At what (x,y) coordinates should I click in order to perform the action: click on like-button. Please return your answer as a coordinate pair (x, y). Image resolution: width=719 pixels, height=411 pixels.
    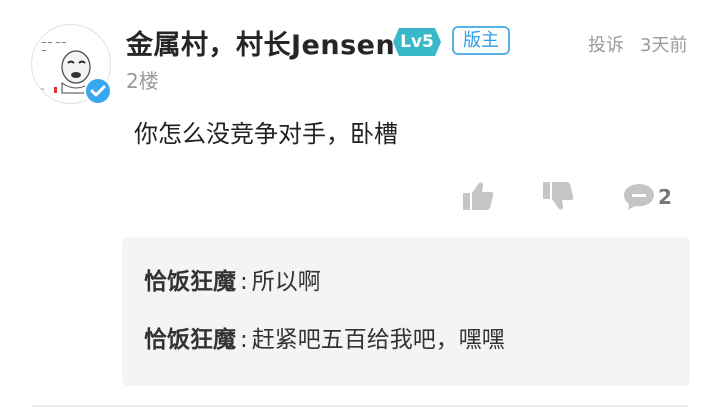
    Looking at the image, I should click on (478, 196).